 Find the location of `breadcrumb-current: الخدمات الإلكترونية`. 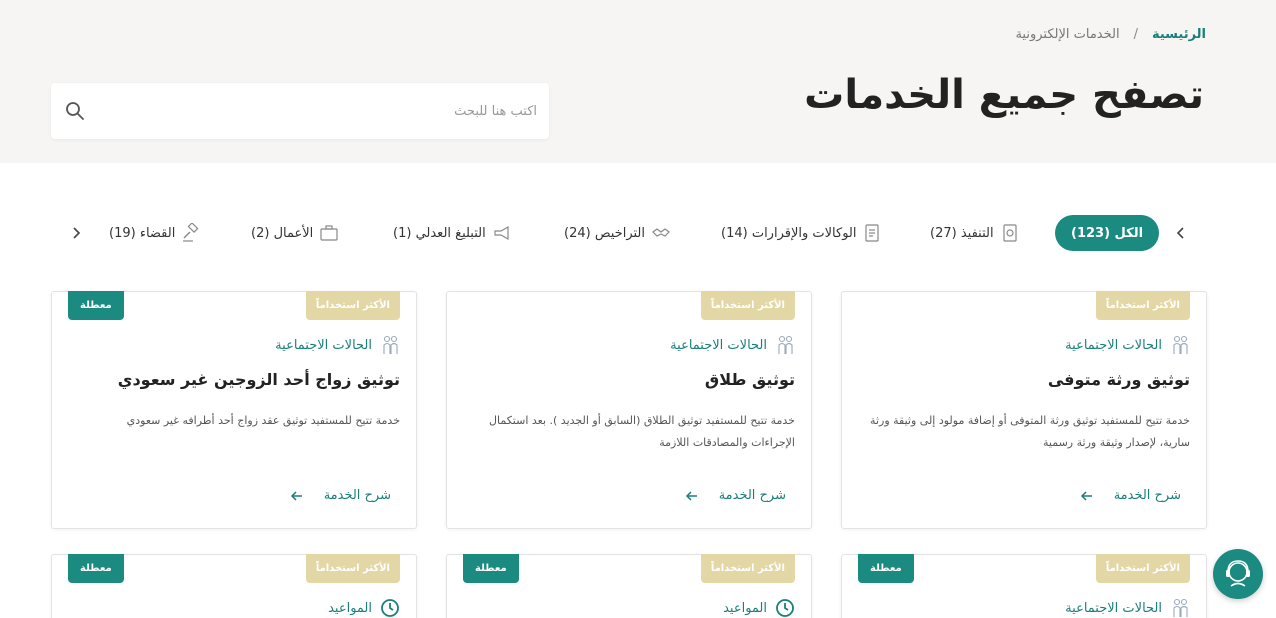

breadcrumb-current: الخدمات الإلكترونية is located at coordinates (1067, 34).